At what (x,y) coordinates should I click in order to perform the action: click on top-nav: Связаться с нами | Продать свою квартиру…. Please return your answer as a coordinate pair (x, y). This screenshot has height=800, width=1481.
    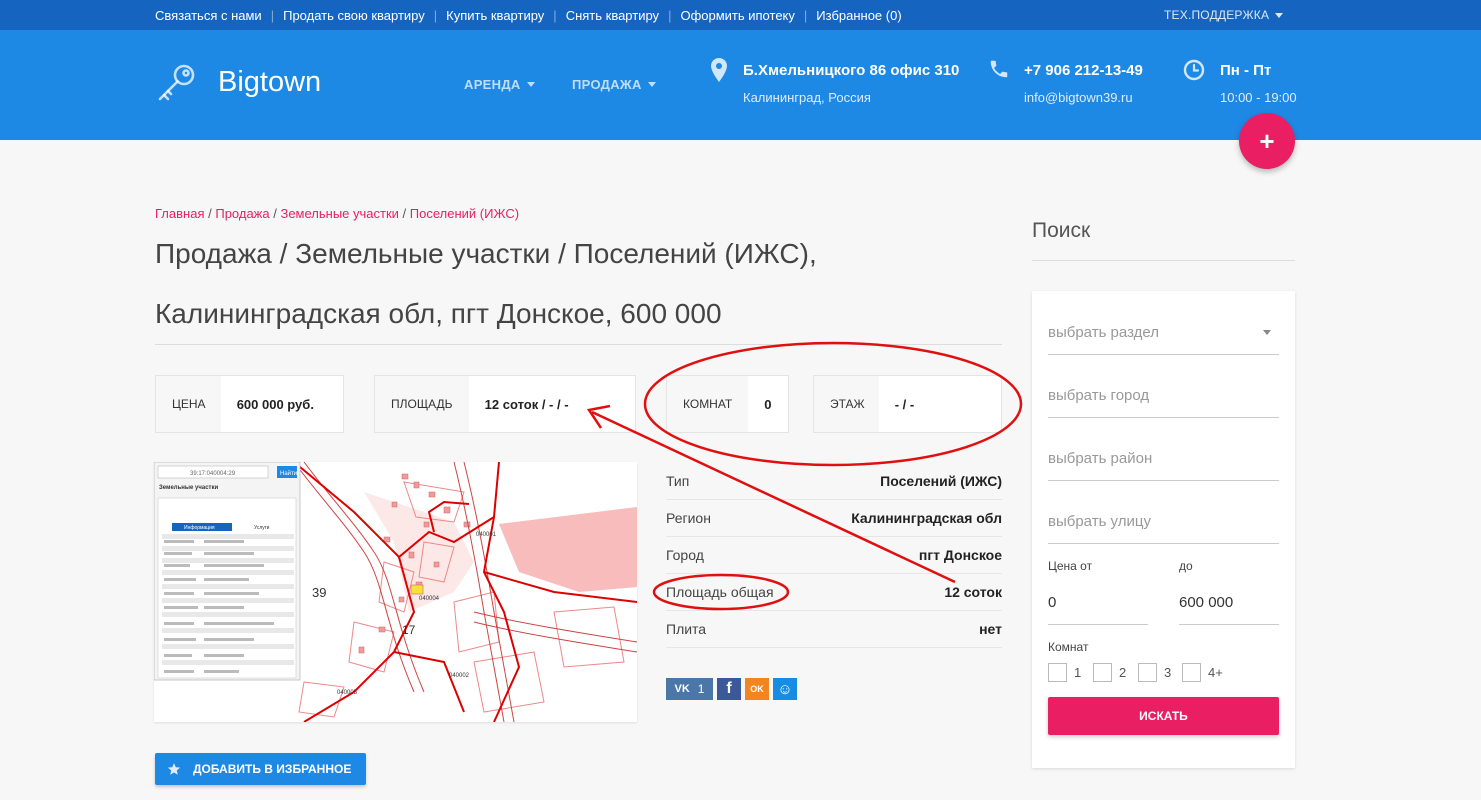
    Looking at the image, I should click on (528, 15).